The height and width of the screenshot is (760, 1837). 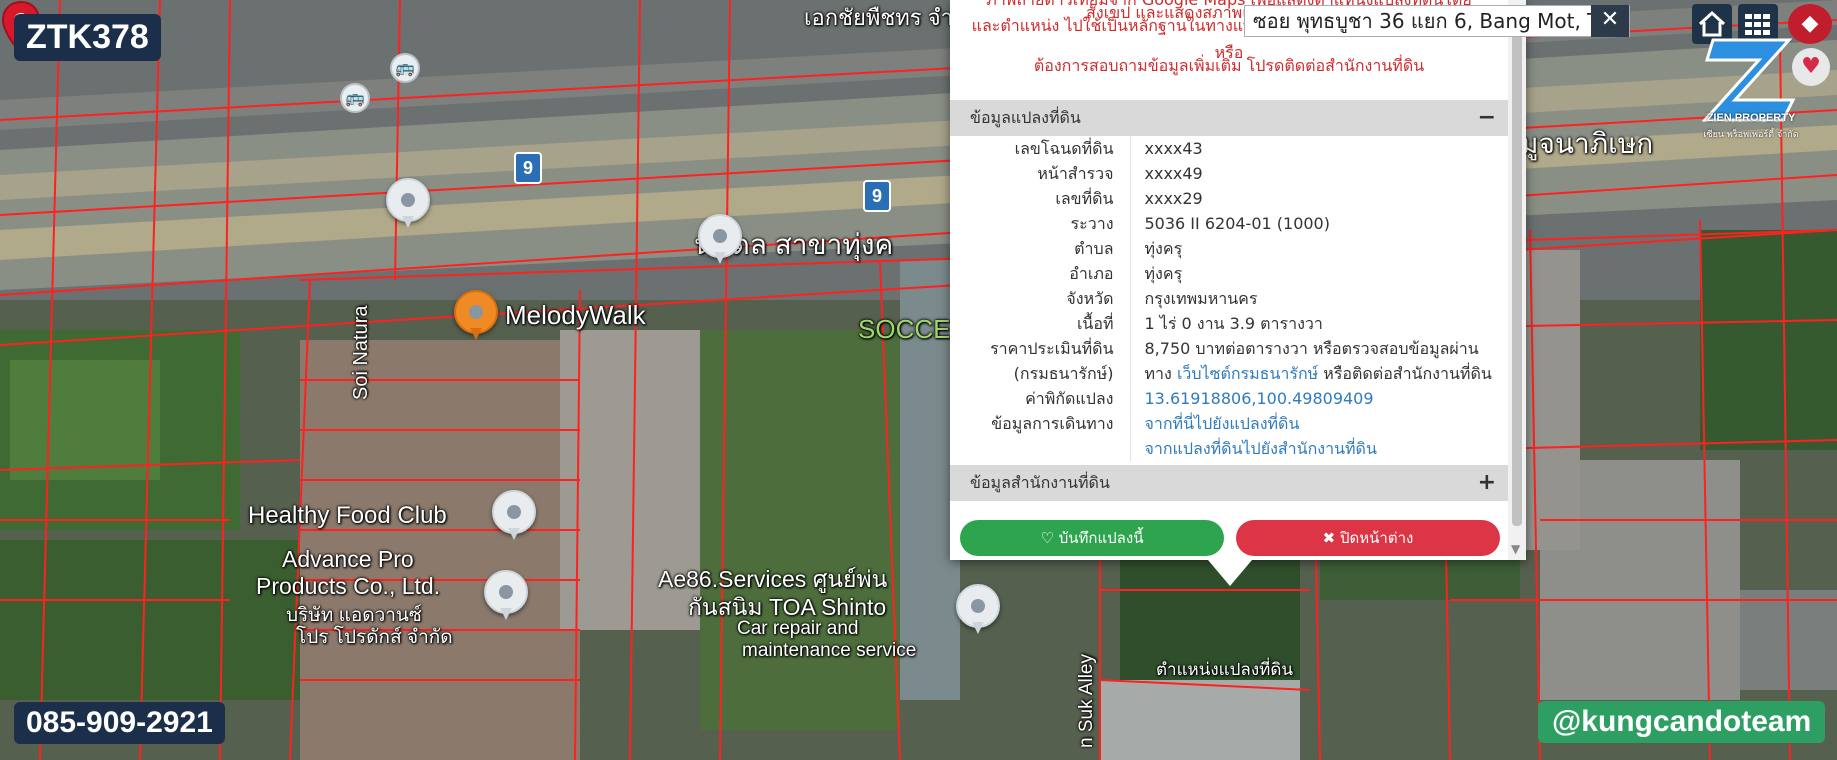 I want to click on address-bar: ซอย พุทธบูชา 36 แยก 6, Bang Mot, Thung ✕, so click(x=1437, y=21).